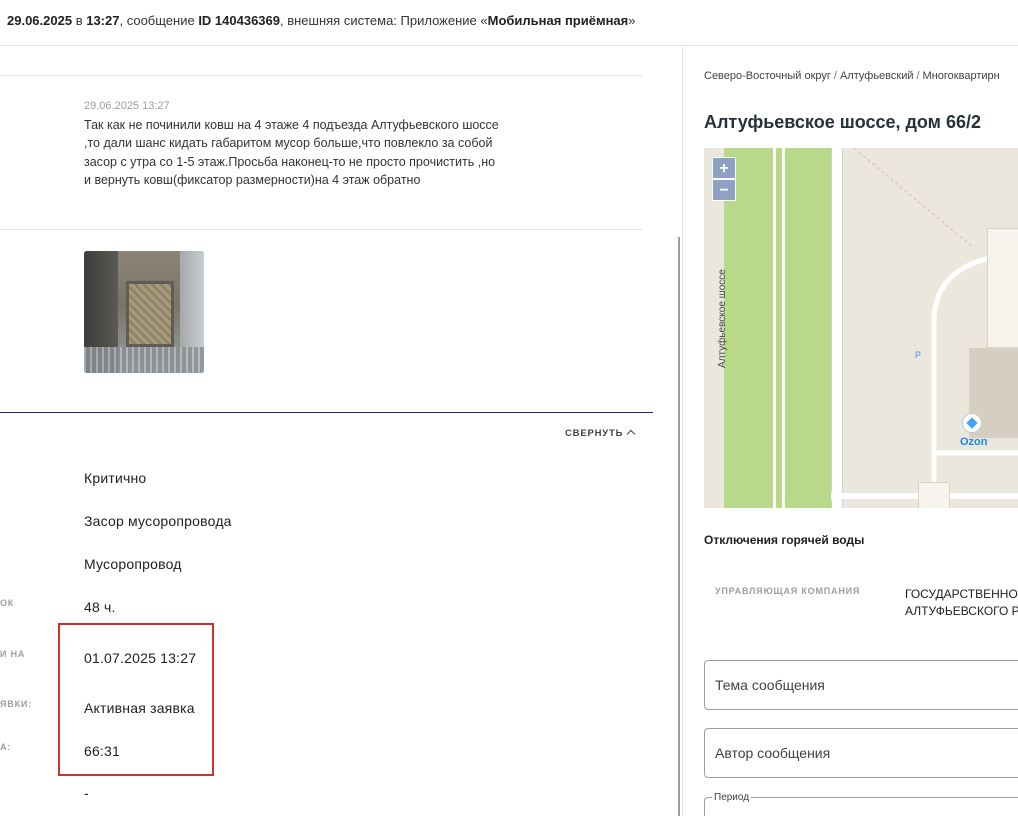 The height and width of the screenshot is (816, 1018). I want to click on field-label-due-date: И НА, so click(13, 654).